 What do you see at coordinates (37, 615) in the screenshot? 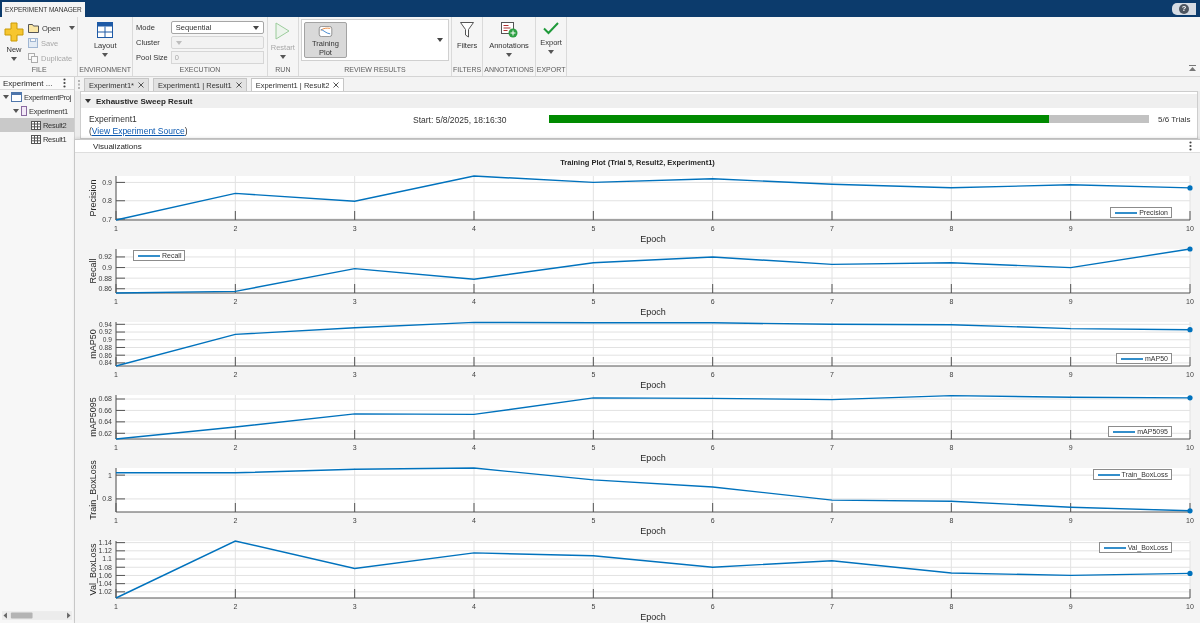
I see `horizontal-scrollbar` at bounding box center [37, 615].